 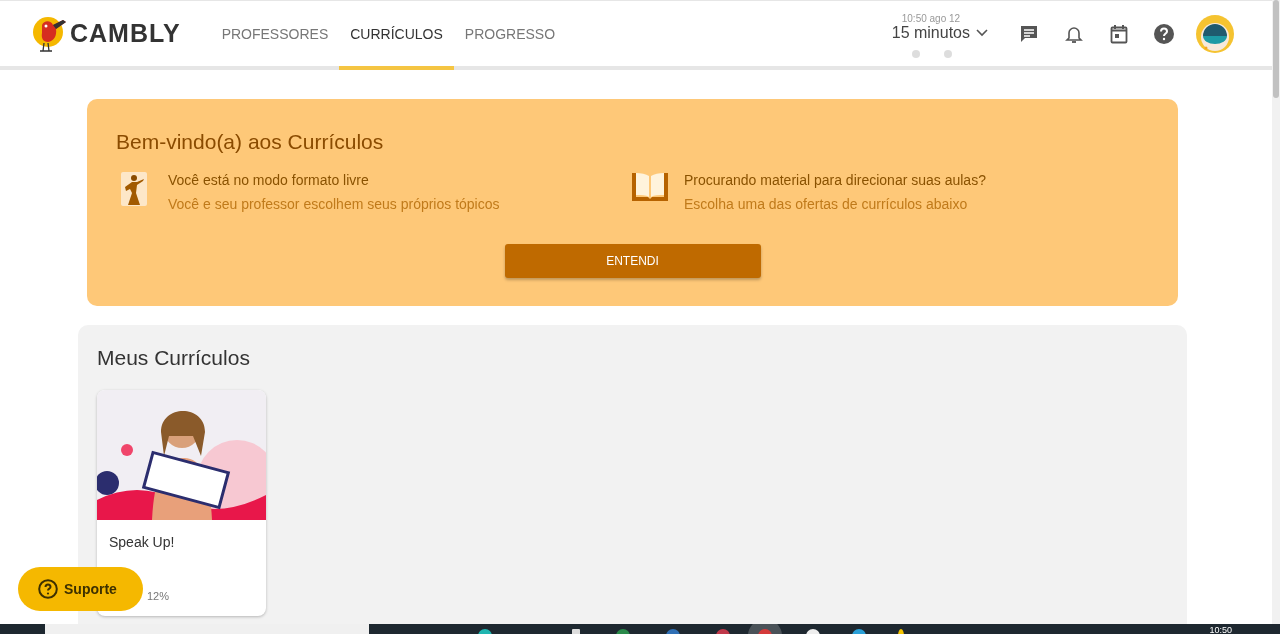 What do you see at coordinates (135, 189) in the screenshot?
I see `dancer-icon` at bounding box center [135, 189].